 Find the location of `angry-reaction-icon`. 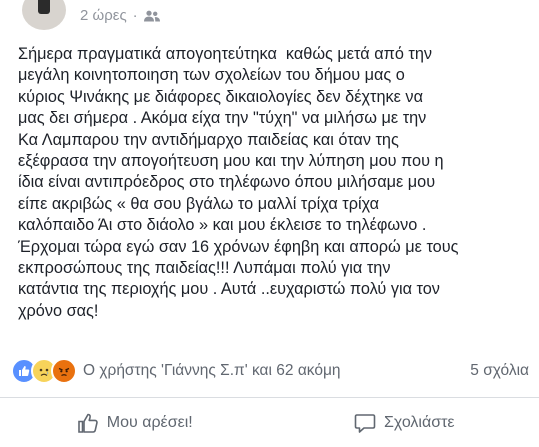

angry-reaction-icon is located at coordinates (64, 371).